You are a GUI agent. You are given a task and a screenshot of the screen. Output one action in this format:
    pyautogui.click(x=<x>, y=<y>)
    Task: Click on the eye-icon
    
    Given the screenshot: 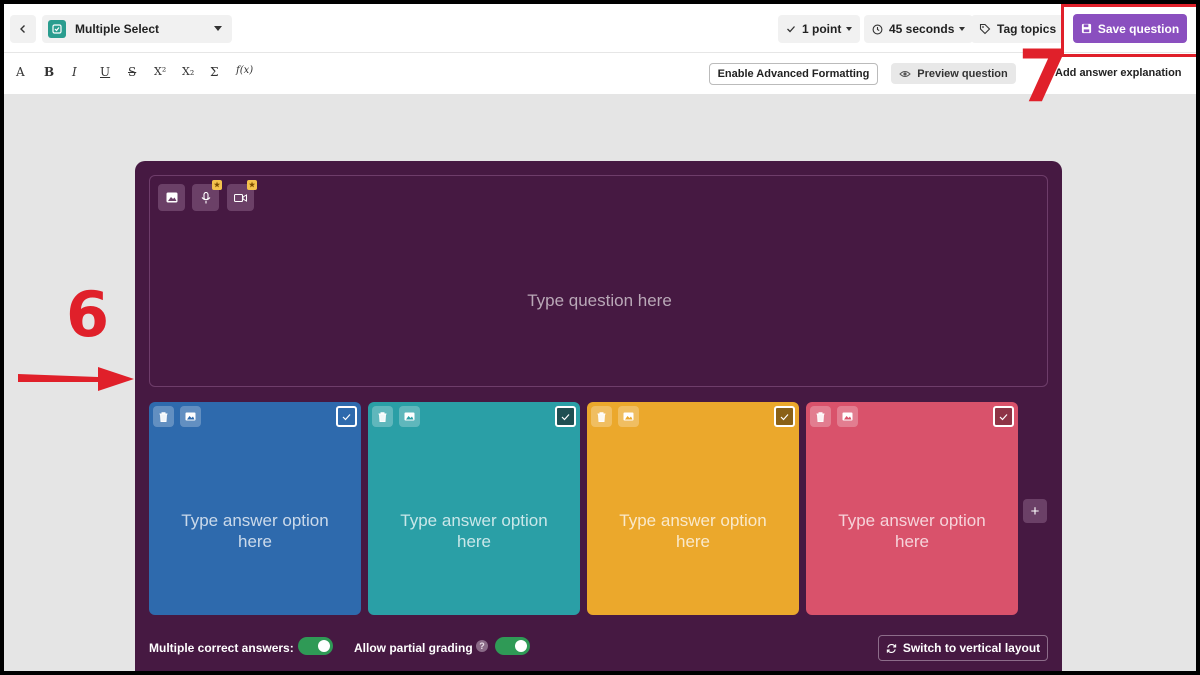 What is the action you would take?
    pyautogui.click(x=905, y=73)
    